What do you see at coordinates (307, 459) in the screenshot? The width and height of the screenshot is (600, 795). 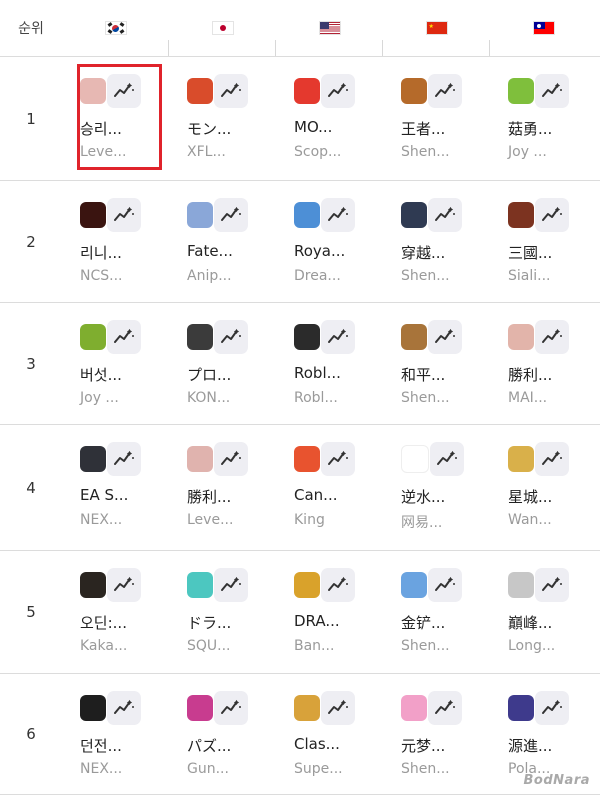 I see `candy-crush-app-icon` at bounding box center [307, 459].